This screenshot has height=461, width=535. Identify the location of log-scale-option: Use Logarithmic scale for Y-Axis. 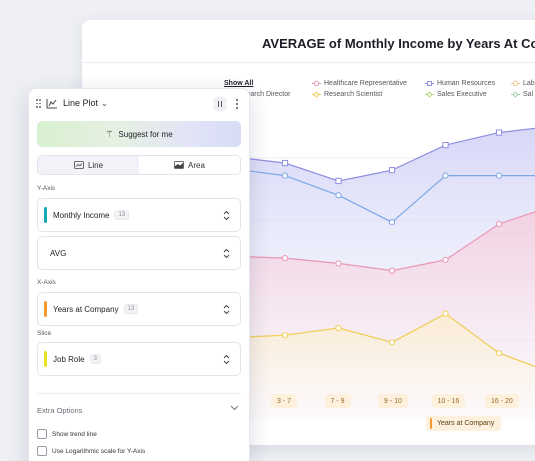
(91, 451).